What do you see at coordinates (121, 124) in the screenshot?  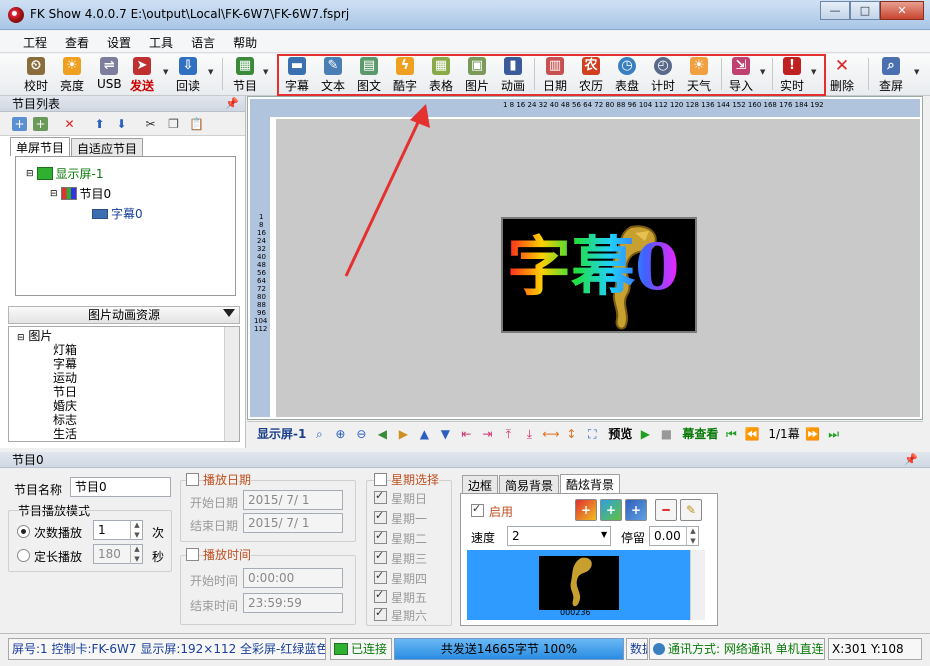 I see `move-down-icon: ⬇` at bounding box center [121, 124].